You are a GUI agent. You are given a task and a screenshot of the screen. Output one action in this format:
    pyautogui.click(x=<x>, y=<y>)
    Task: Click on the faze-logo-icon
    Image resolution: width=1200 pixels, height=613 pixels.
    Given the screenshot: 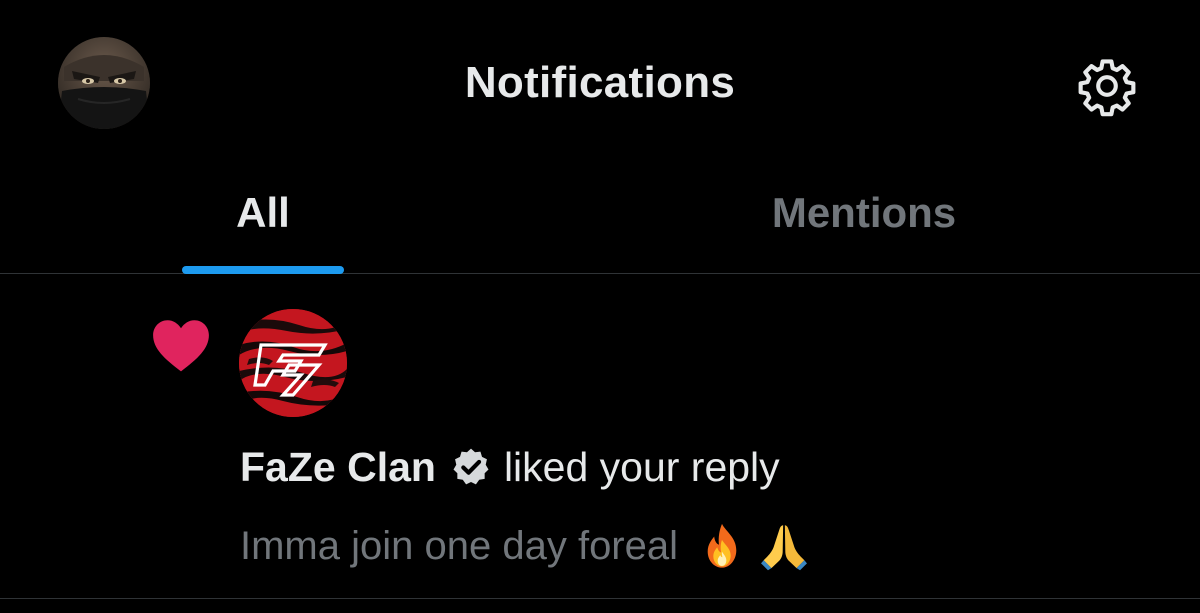 What is the action you would take?
    pyautogui.click(x=293, y=363)
    